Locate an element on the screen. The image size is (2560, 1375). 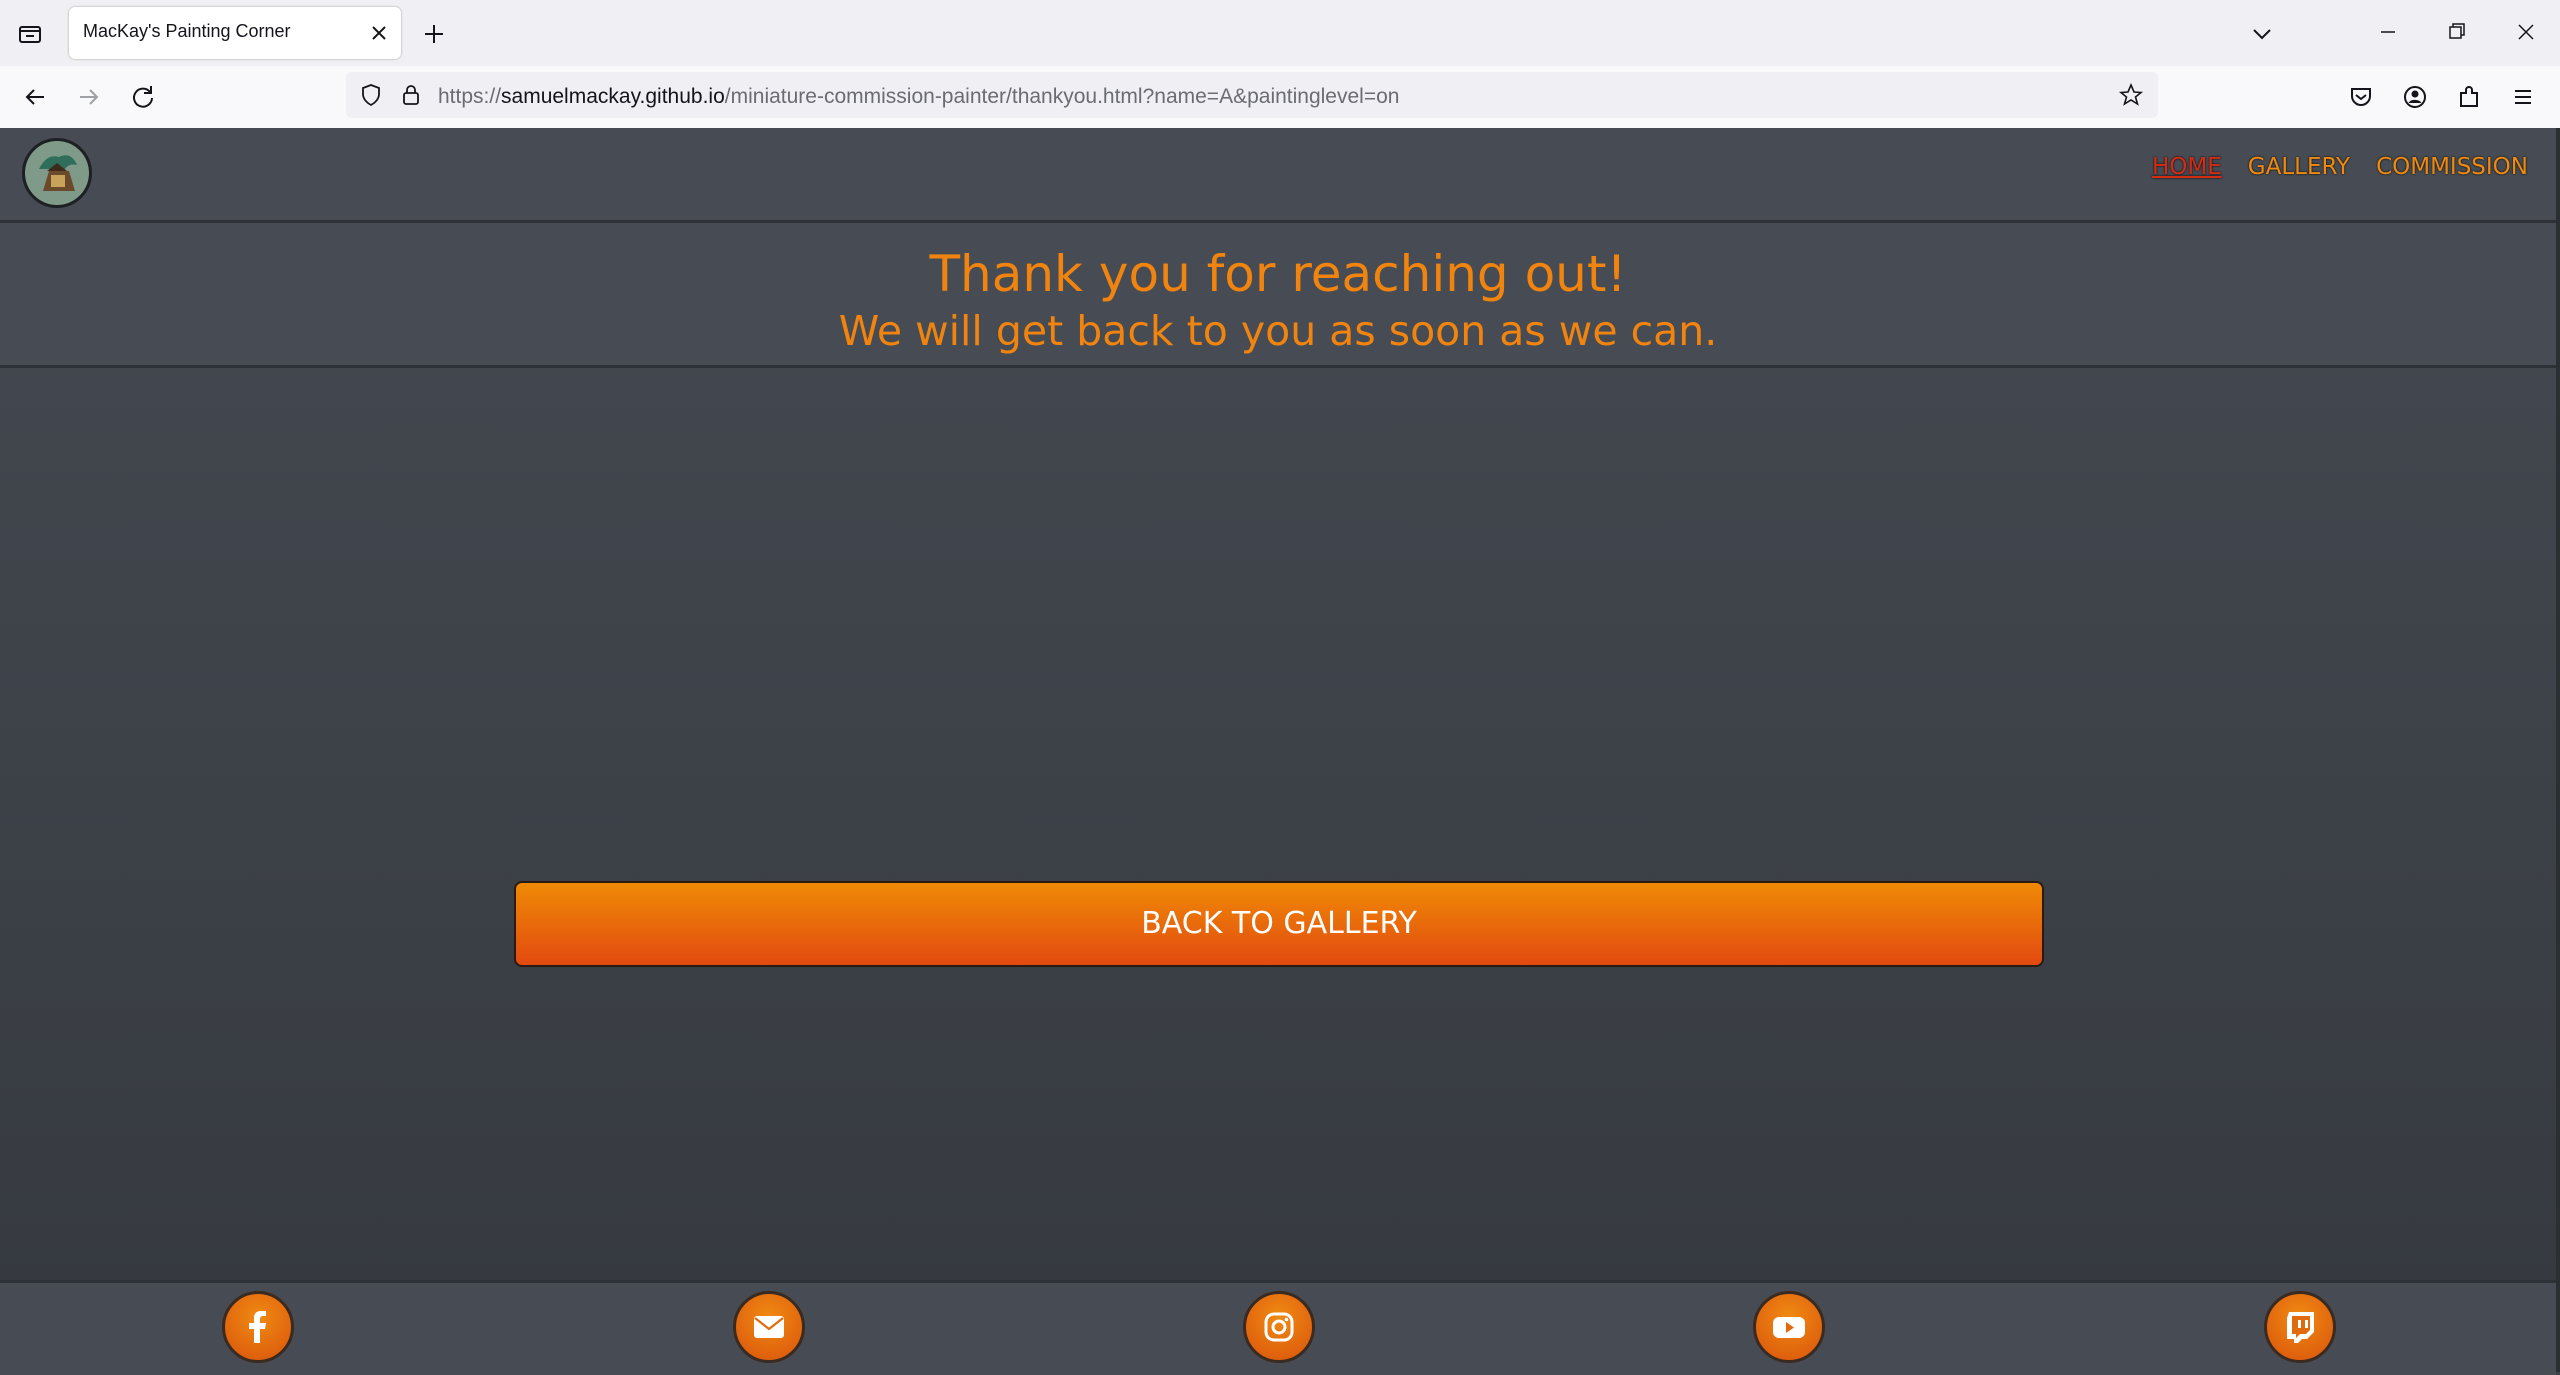
back-icon is located at coordinates (35, 97).